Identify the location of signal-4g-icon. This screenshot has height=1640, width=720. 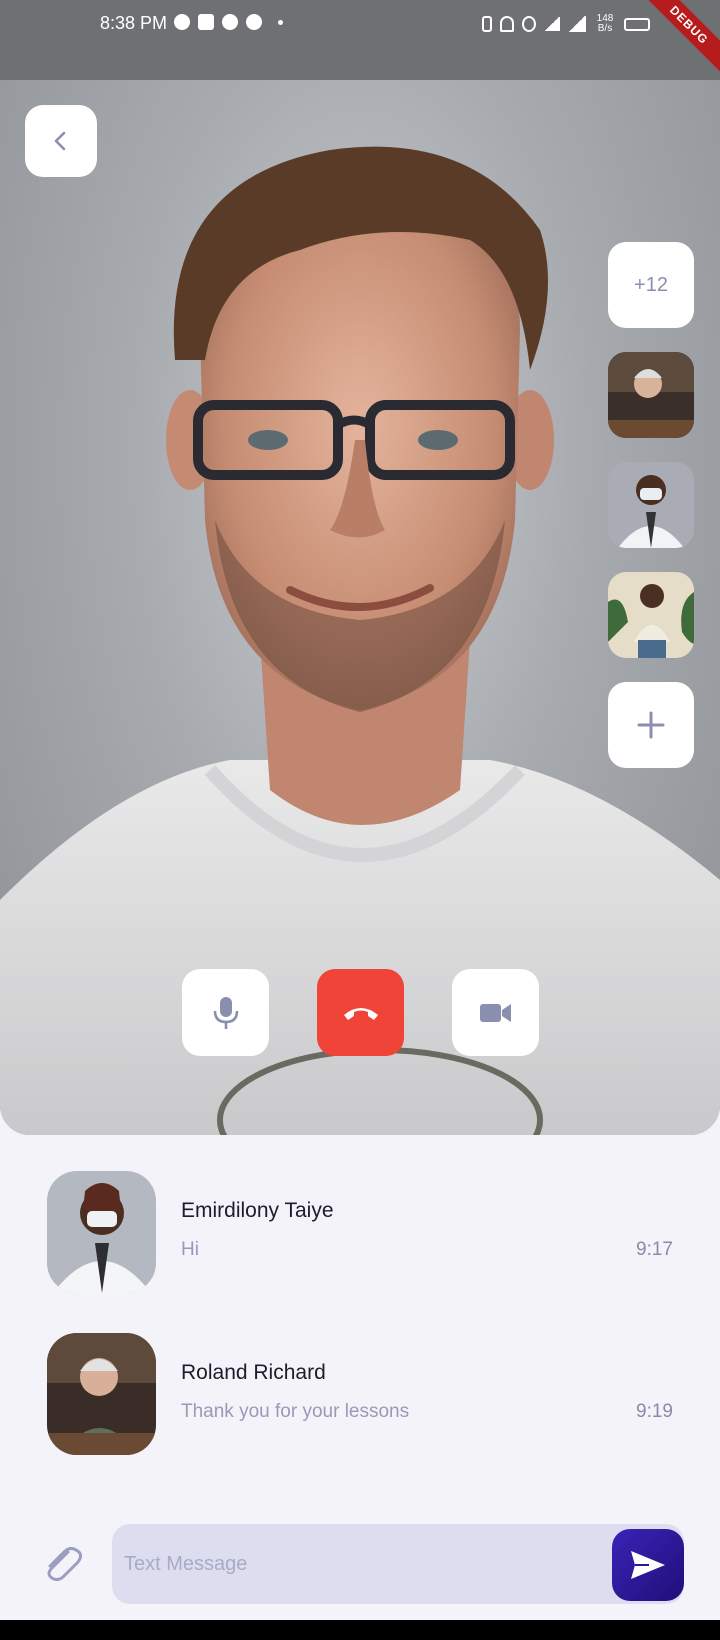
(577, 24).